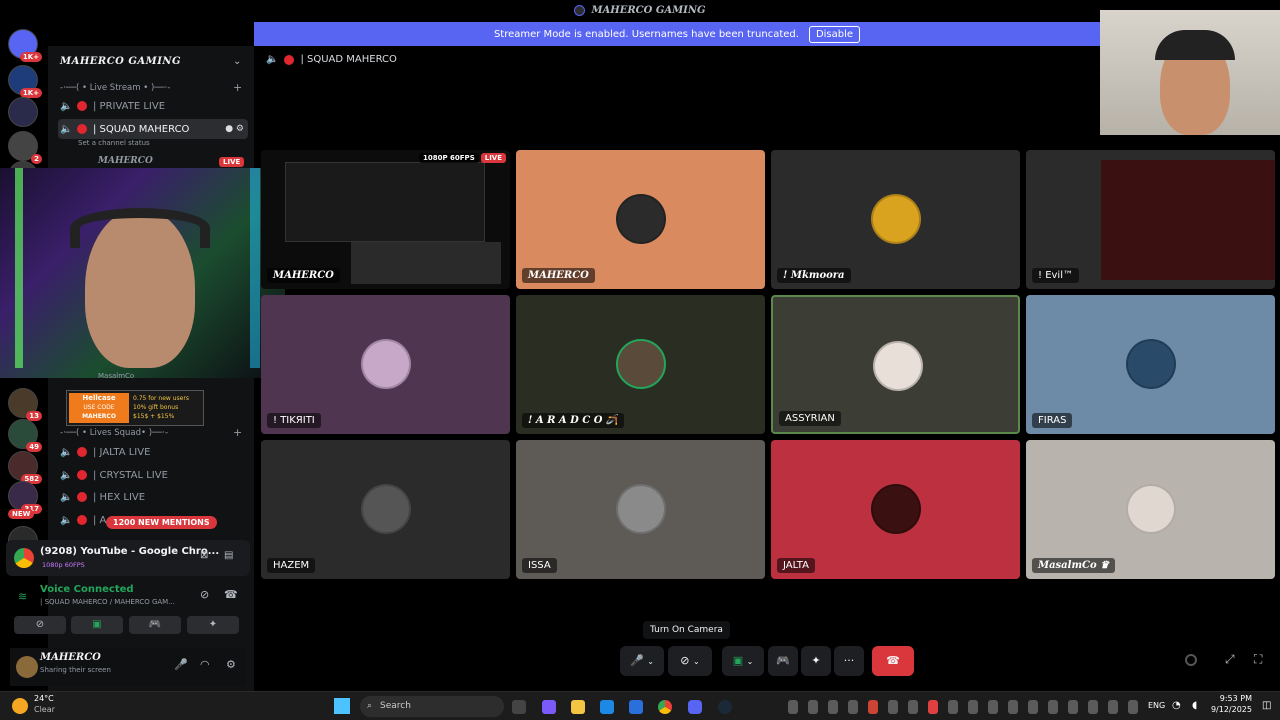 The height and width of the screenshot is (720, 1280). What do you see at coordinates (204, 594) in the screenshot?
I see `noise-suppression-icon: ⊘` at bounding box center [204, 594].